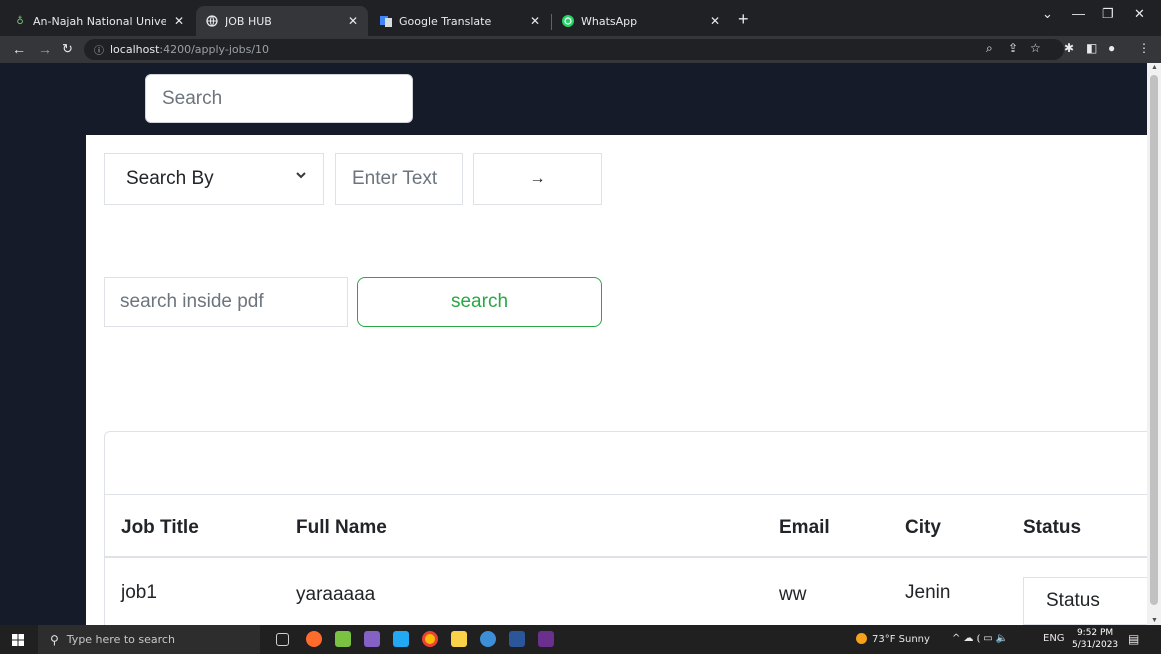  Describe the element at coordinates (1035, 48) in the screenshot. I see `bookmark-star-icon: ☆` at that location.